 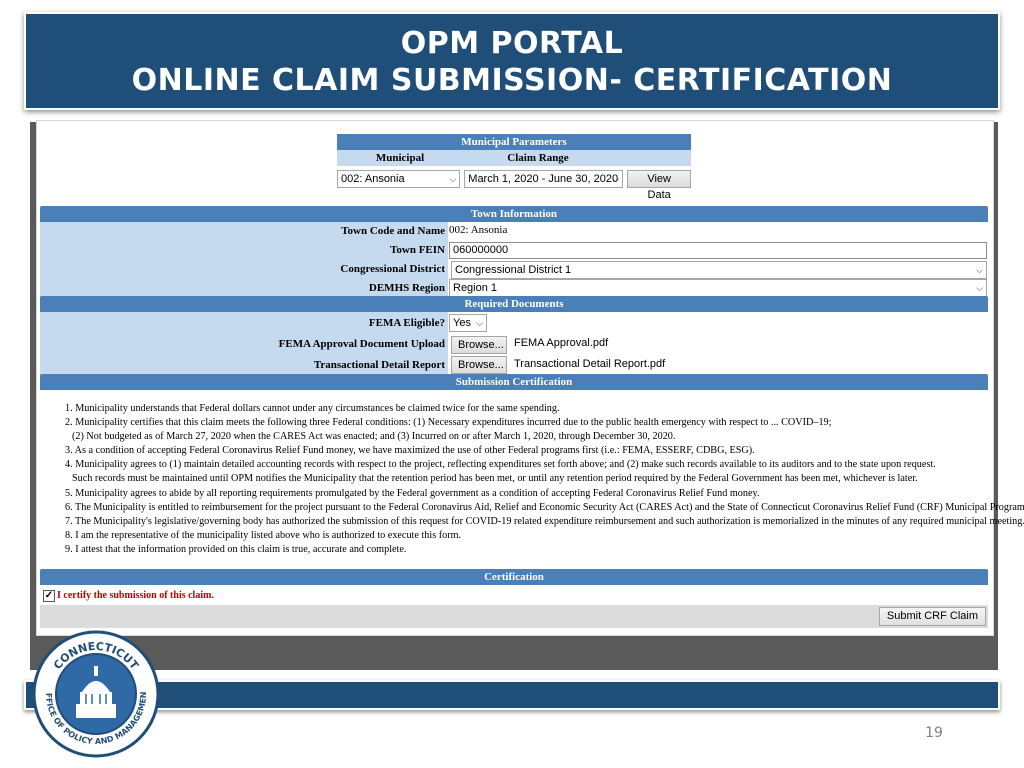 I want to click on town-fein-label: Town FEIN, so click(x=417, y=250).